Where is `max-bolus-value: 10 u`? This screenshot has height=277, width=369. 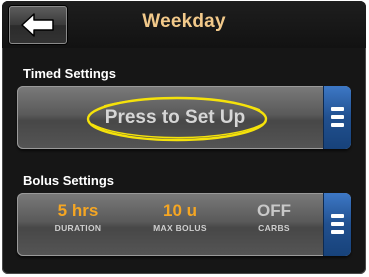 max-bolus-value: 10 u is located at coordinates (180, 210).